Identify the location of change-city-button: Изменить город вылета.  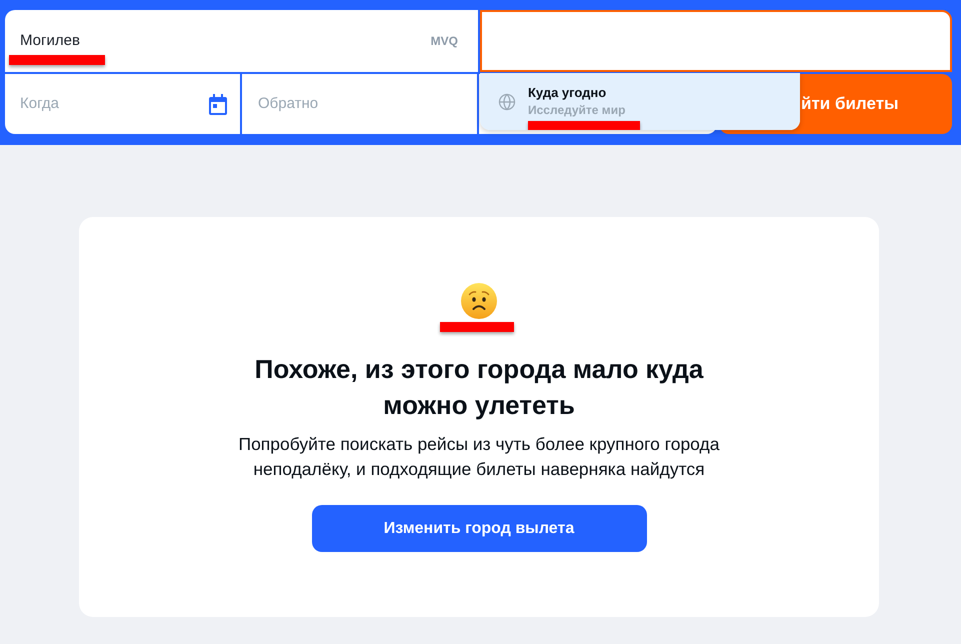
(479, 528).